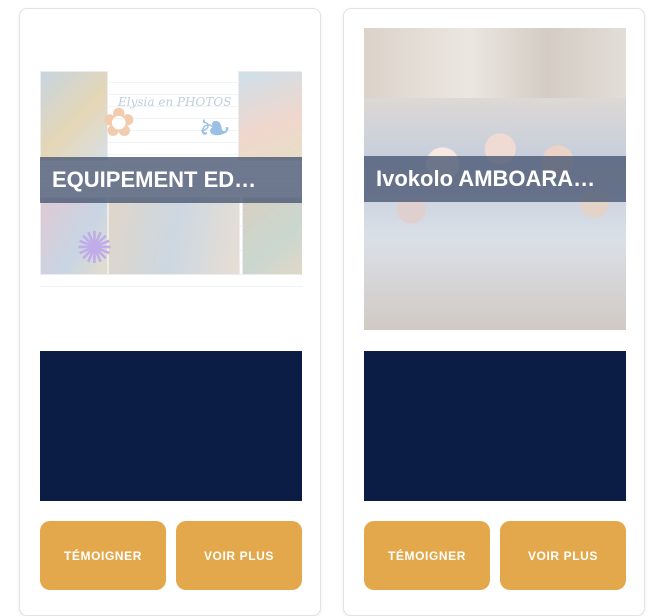 Image resolution: width=652 pixels, height=616 pixels. I want to click on photo-background-building, so click(495, 63).